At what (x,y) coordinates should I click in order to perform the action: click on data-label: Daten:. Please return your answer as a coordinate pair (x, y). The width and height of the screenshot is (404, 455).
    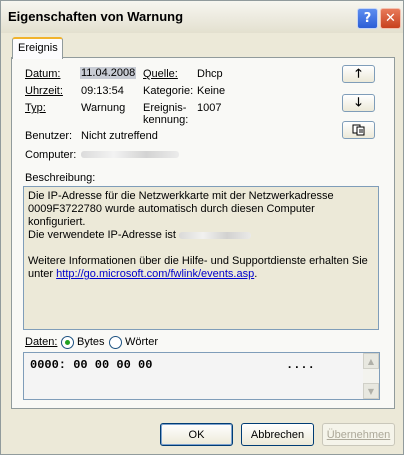
    Looking at the image, I should click on (41, 342).